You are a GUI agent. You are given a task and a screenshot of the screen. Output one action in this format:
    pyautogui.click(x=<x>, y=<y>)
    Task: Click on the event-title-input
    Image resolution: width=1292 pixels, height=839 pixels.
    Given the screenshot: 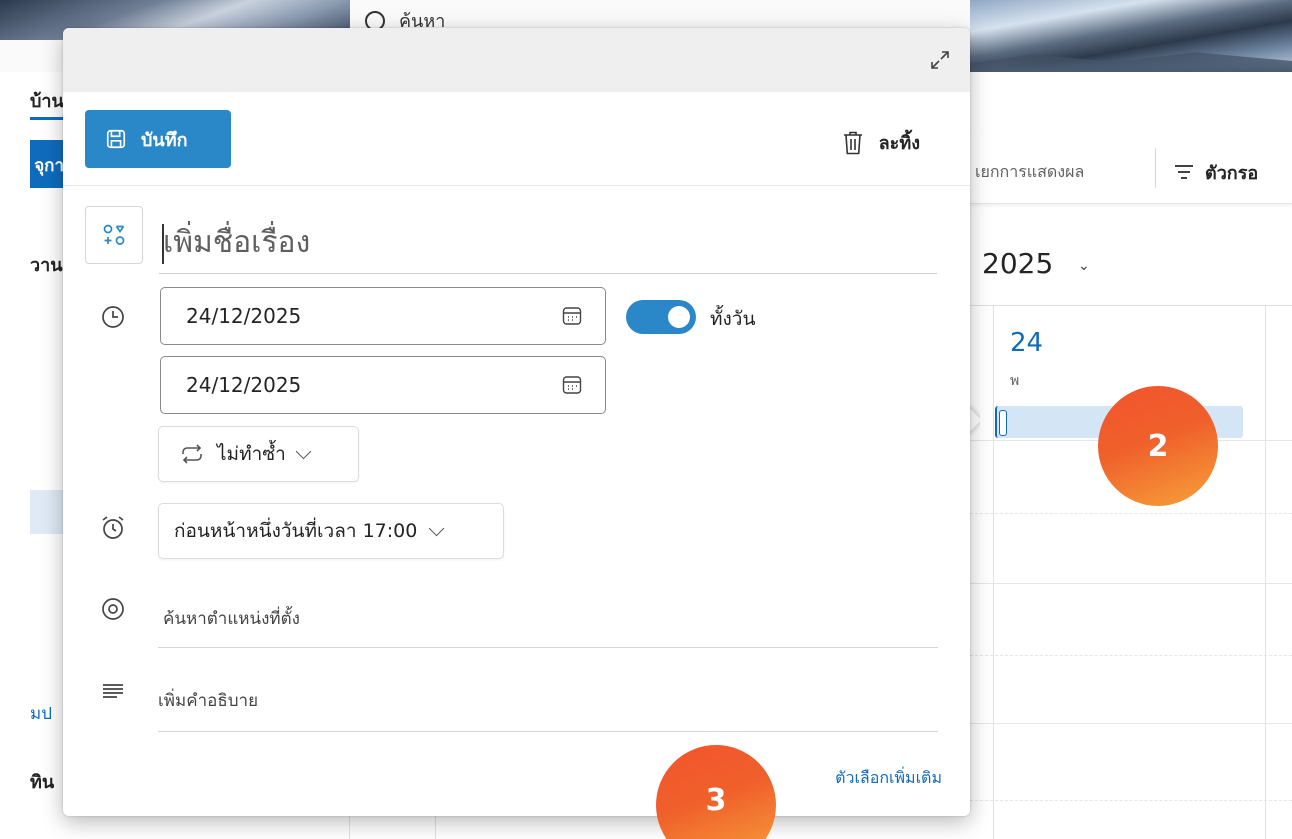 What is the action you would take?
    pyautogui.click(x=548, y=243)
    